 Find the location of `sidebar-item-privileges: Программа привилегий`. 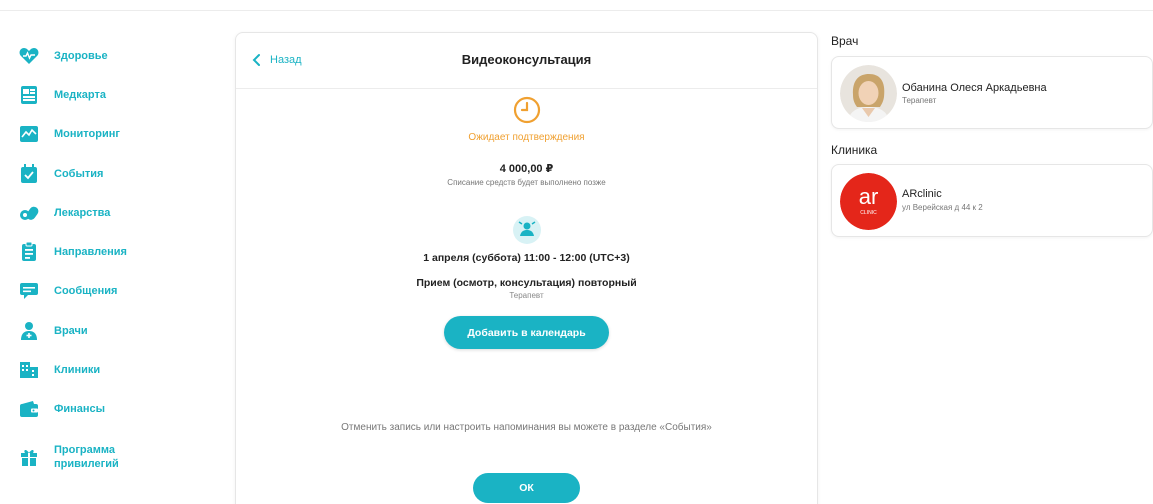

sidebar-item-privileges: Программа привилегий is located at coordinates (118, 457).